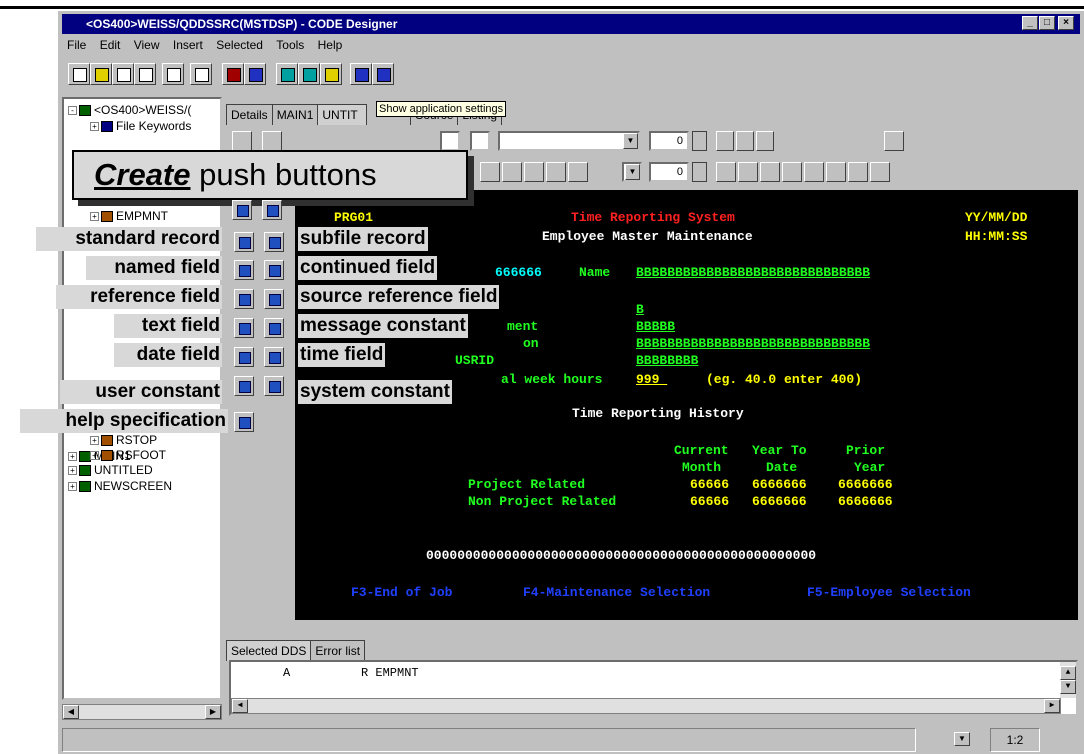 The height and width of the screenshot is (754, 1084). Describe the element at coordinates (244, 357) in the screenshot. I see `date-field-button` at that location.